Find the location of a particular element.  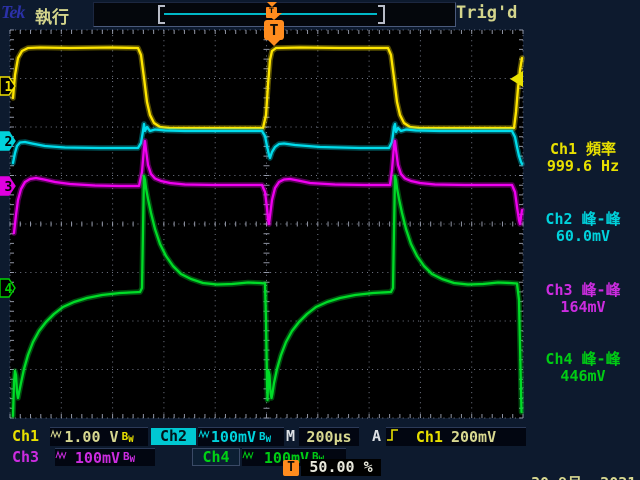

measurement-label: Ch2 峰-峰 is located at coordinates (583, 219).